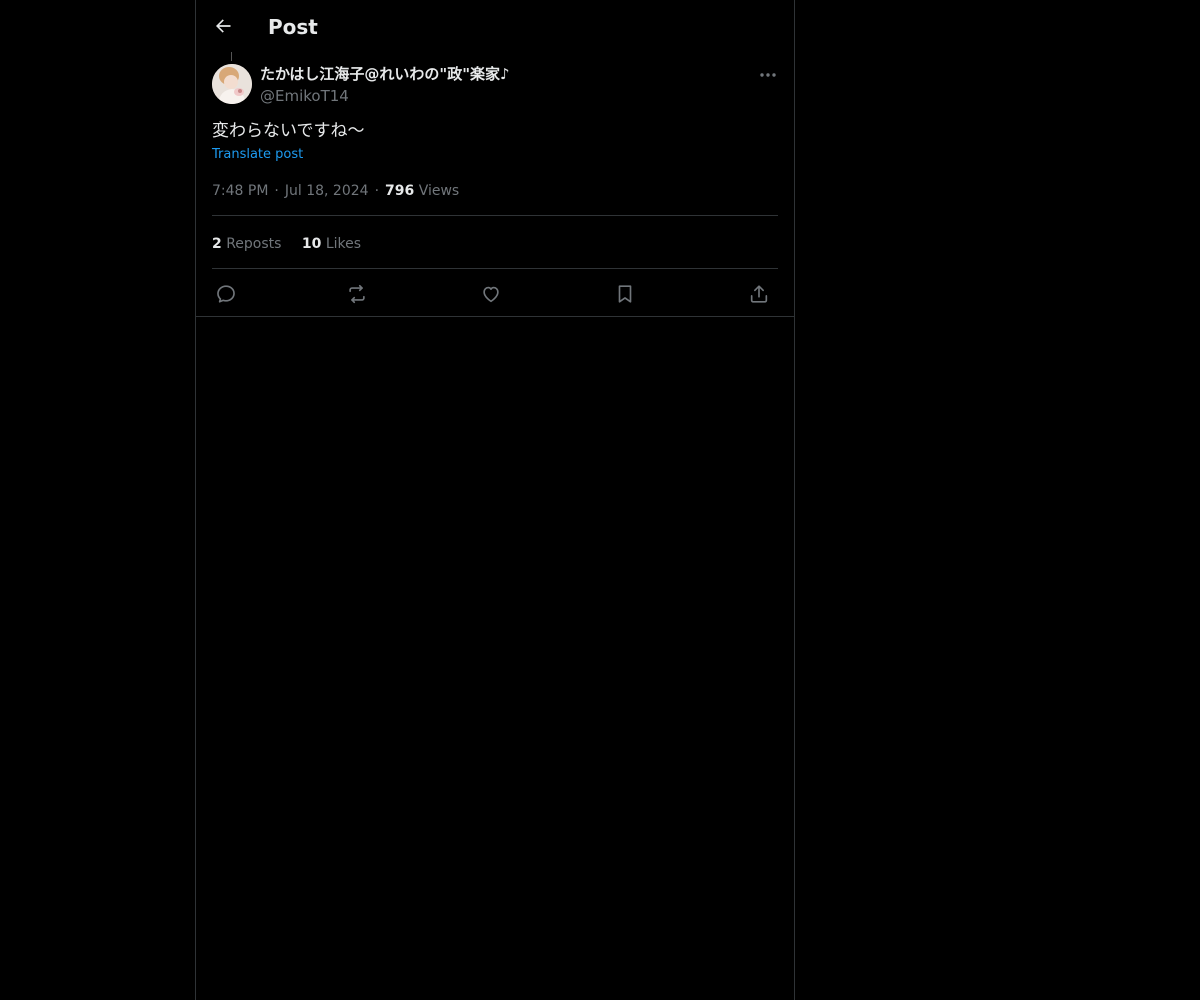 The width and height of the screenshot is (1200, 1000). I want to click on likes-stat: 10 Likes, so click(331, 244).